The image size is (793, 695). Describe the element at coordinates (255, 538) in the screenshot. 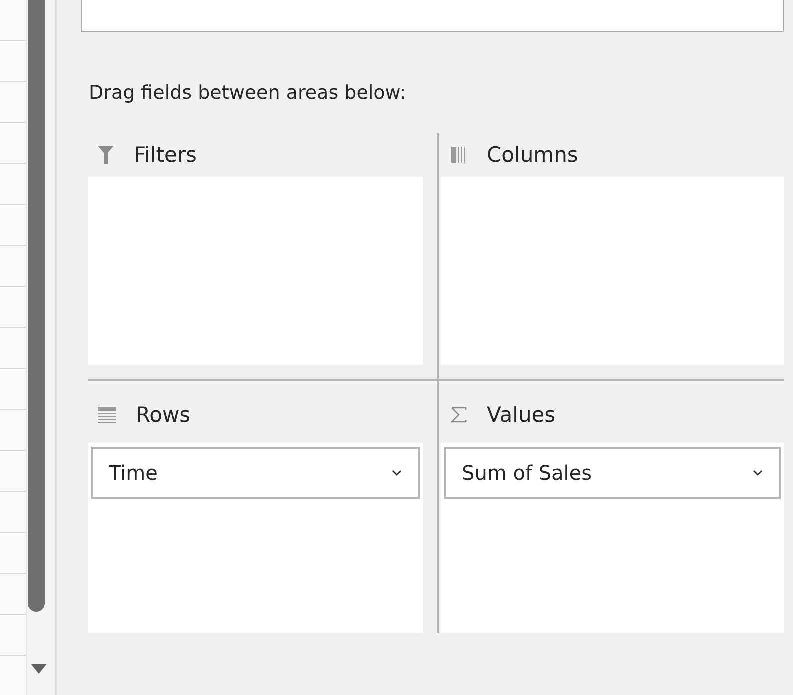

I see `drop-area: Time` at that location.